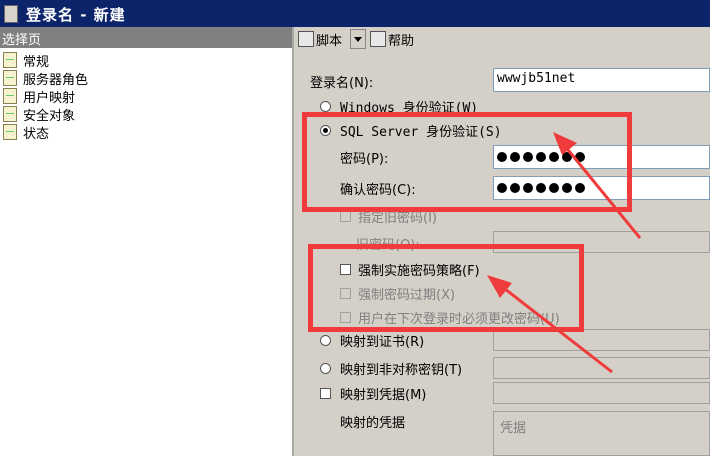 This screenshot has height=456, width=710. What do you see at coordinates (401, 41) in the screenshot?
I see `help-button-label: 帮助` at bounding box center [401, 41].